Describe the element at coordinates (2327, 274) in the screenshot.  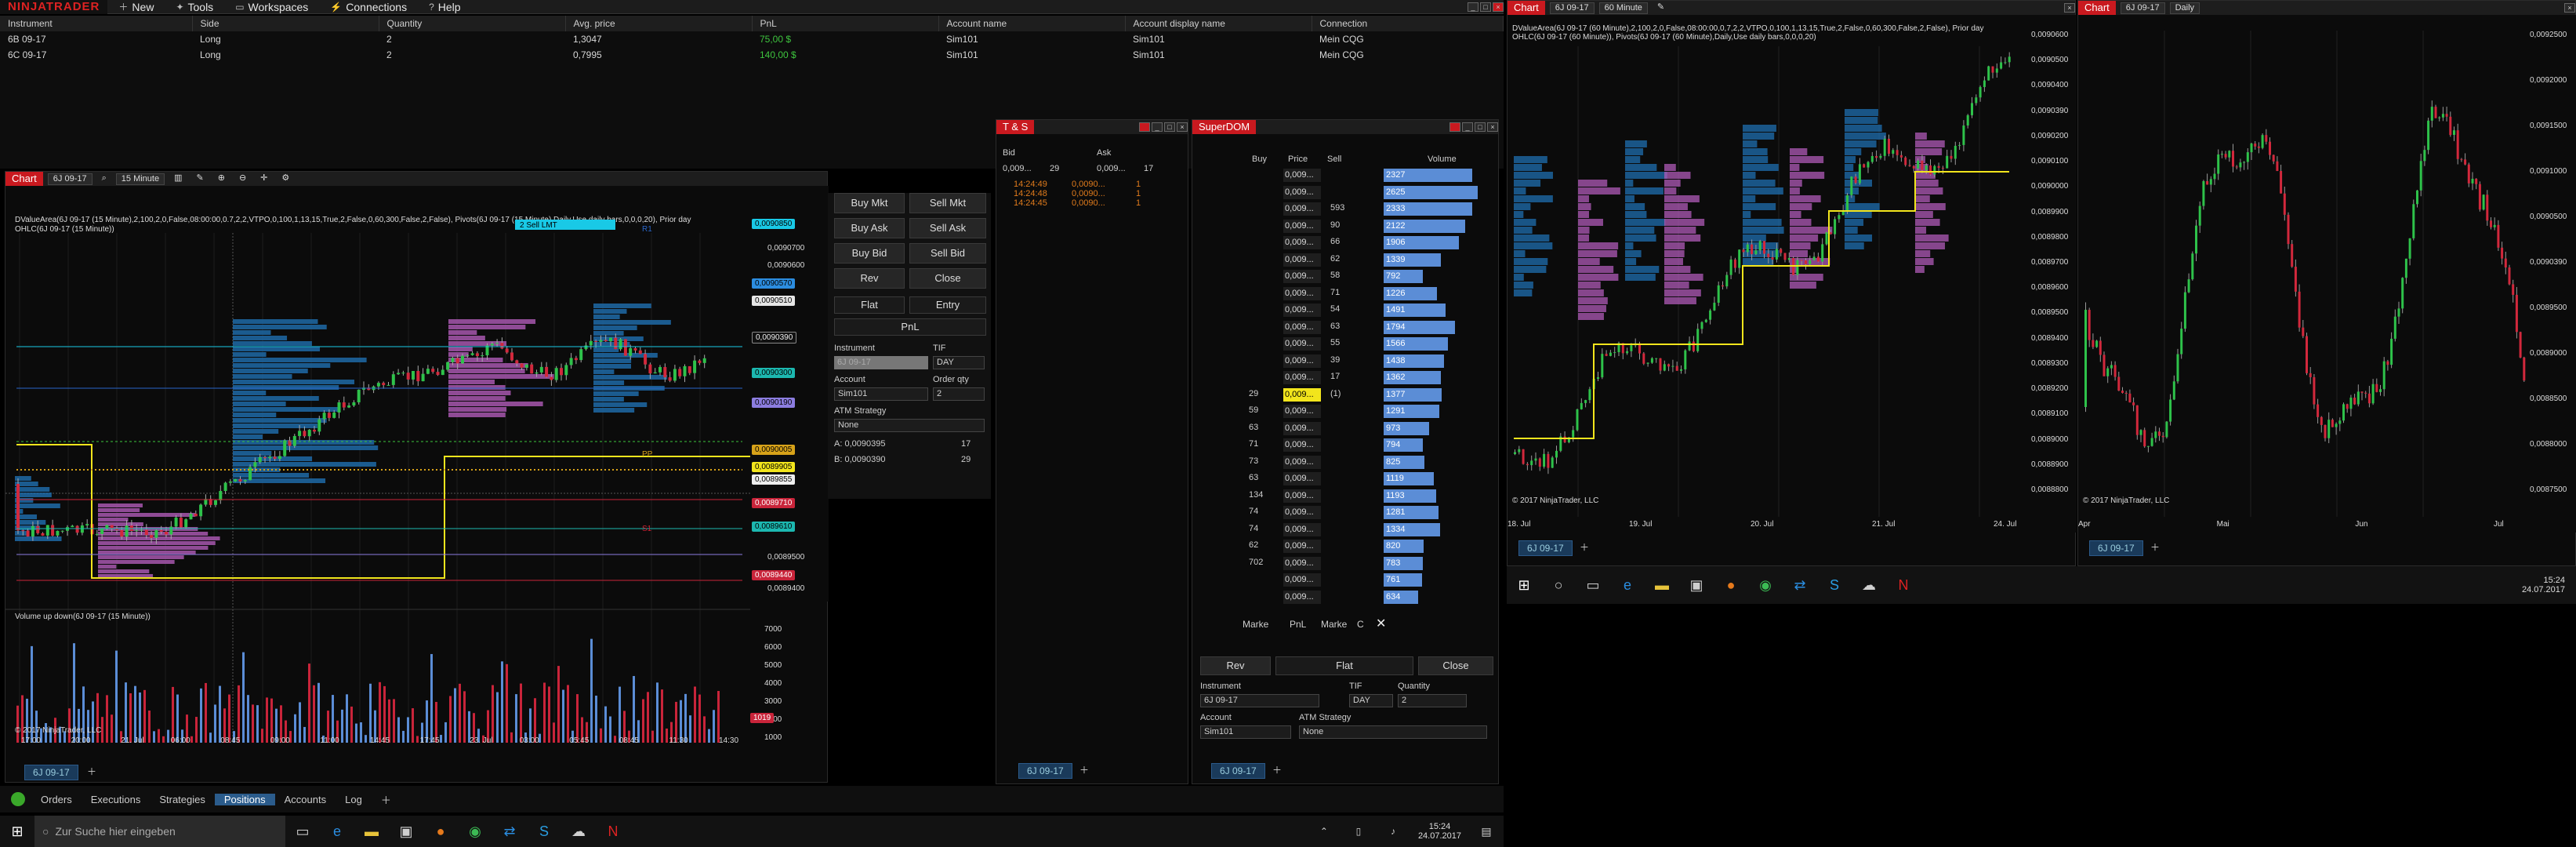
I see `chart3-plot: © 2017 NinjaTrader, LLC` at that location.